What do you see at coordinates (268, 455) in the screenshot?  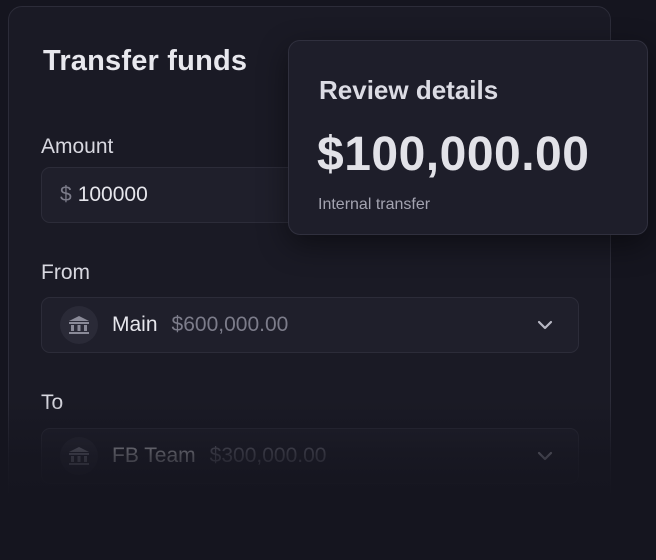 I see `to-account-balance: $300,000.00` at bounding box center [268, 455].